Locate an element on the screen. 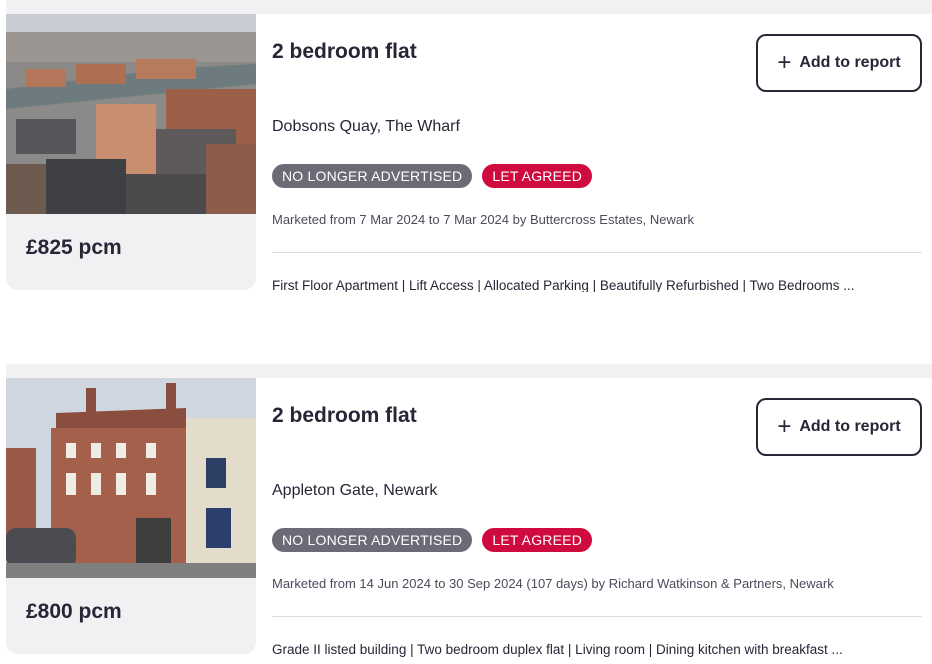  listing-address: Dobsons Quay, The Wharf is located at coordinates (366, 126).